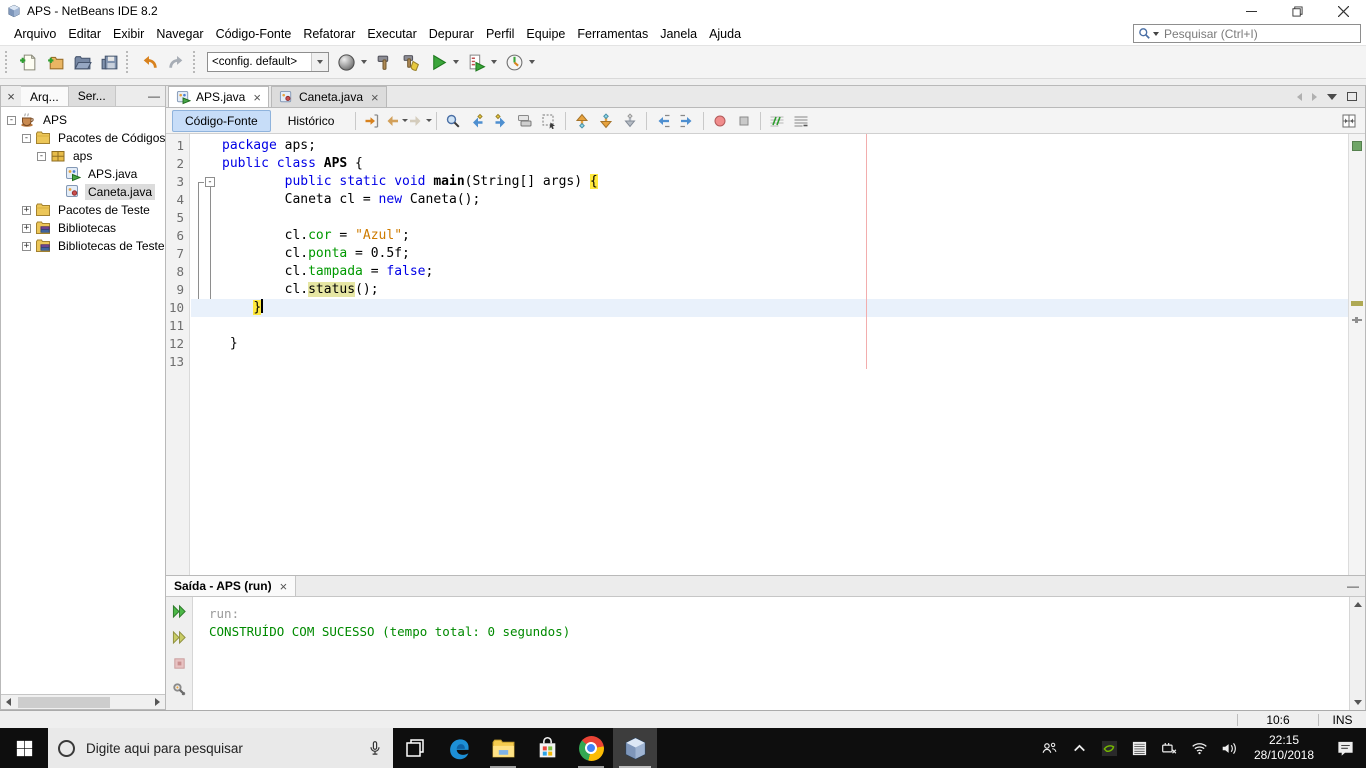 The height and width of the screenshot is (768, 1366). What do you see at coordinates (28, 62) in the screenshot?
I see `new-file-button` at bounding box center [28, 62].